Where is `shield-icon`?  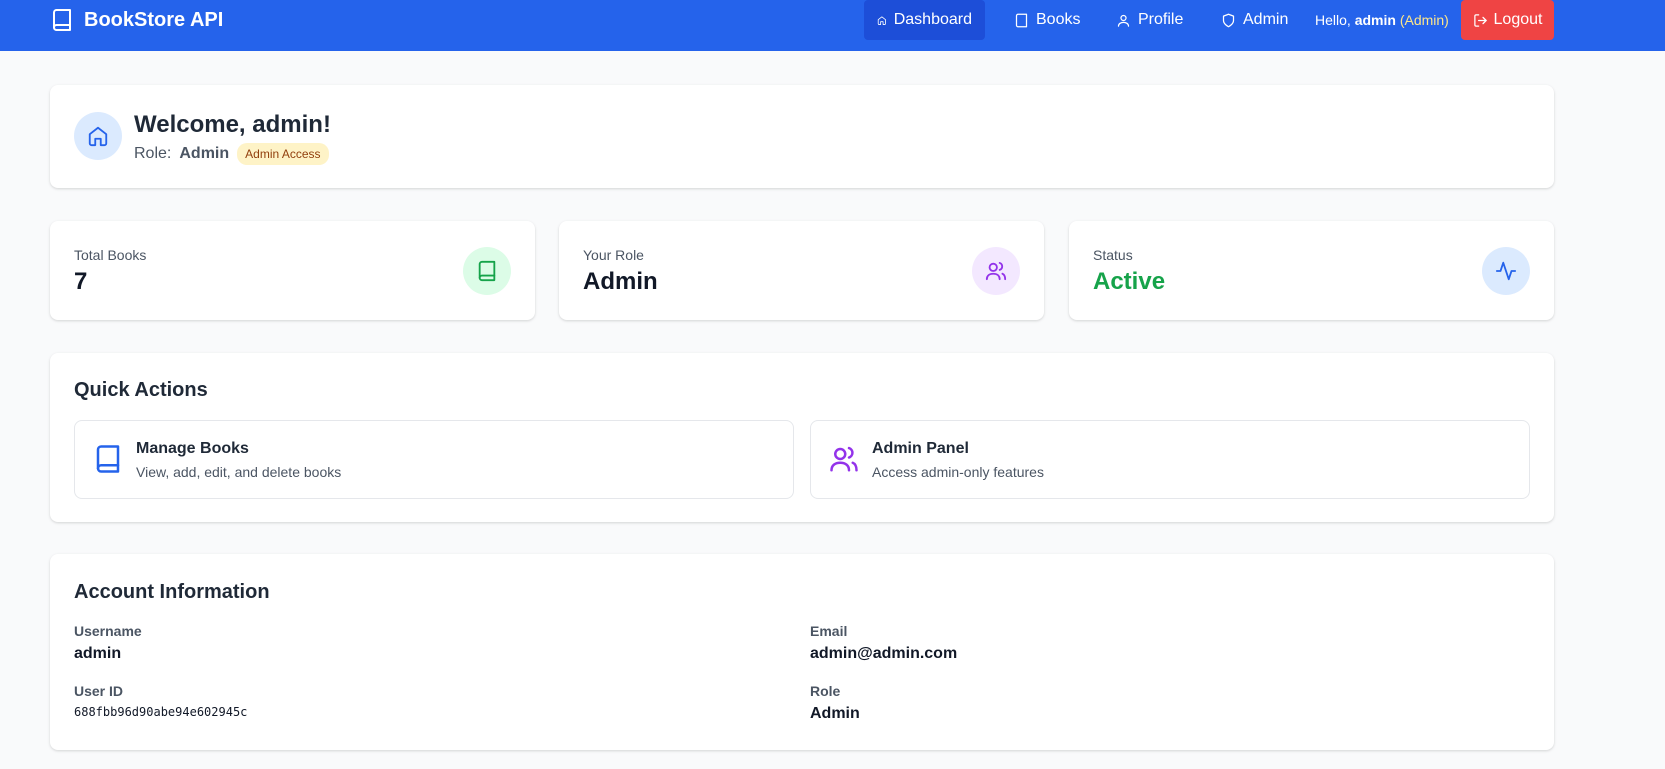 shield-icon is located at coordinates (1228, 20).